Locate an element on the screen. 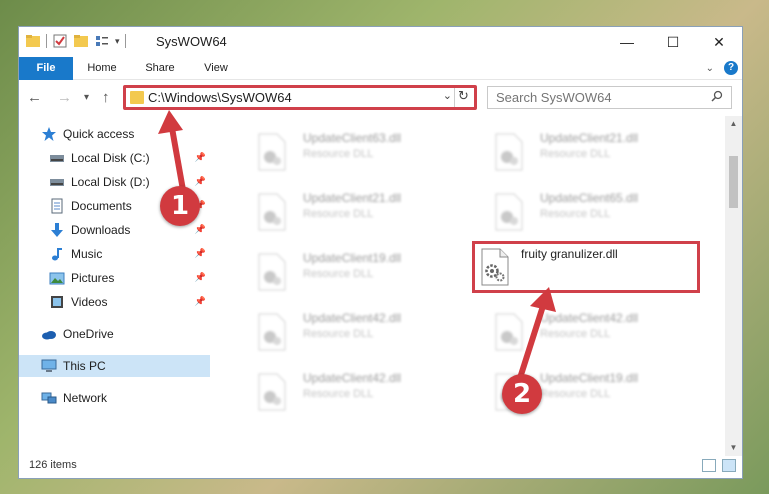 The height and width of the screenshot is (494, 769). details-view-icon is located at coordinates (709, 465).